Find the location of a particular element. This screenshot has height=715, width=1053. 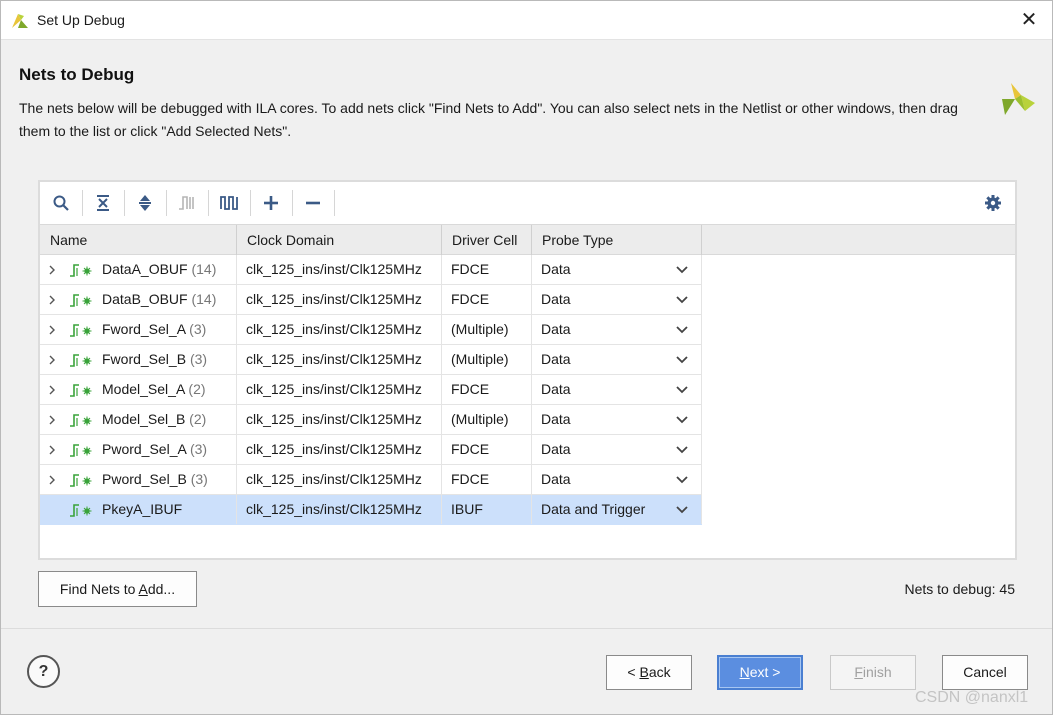

cell-name: DataB_OBUF (14) is located at coordinates (138, 299).